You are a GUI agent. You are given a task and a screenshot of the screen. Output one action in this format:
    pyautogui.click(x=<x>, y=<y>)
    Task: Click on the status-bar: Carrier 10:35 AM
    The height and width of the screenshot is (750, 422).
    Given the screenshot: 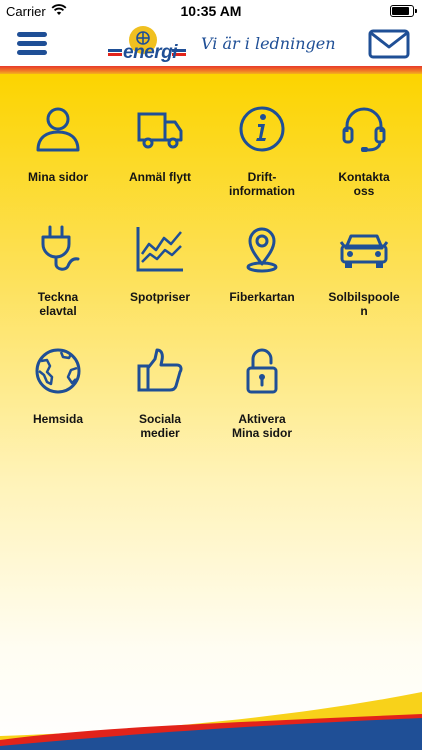 What is the action you would take?
    pyautogui.click(x=211, y=11)
    